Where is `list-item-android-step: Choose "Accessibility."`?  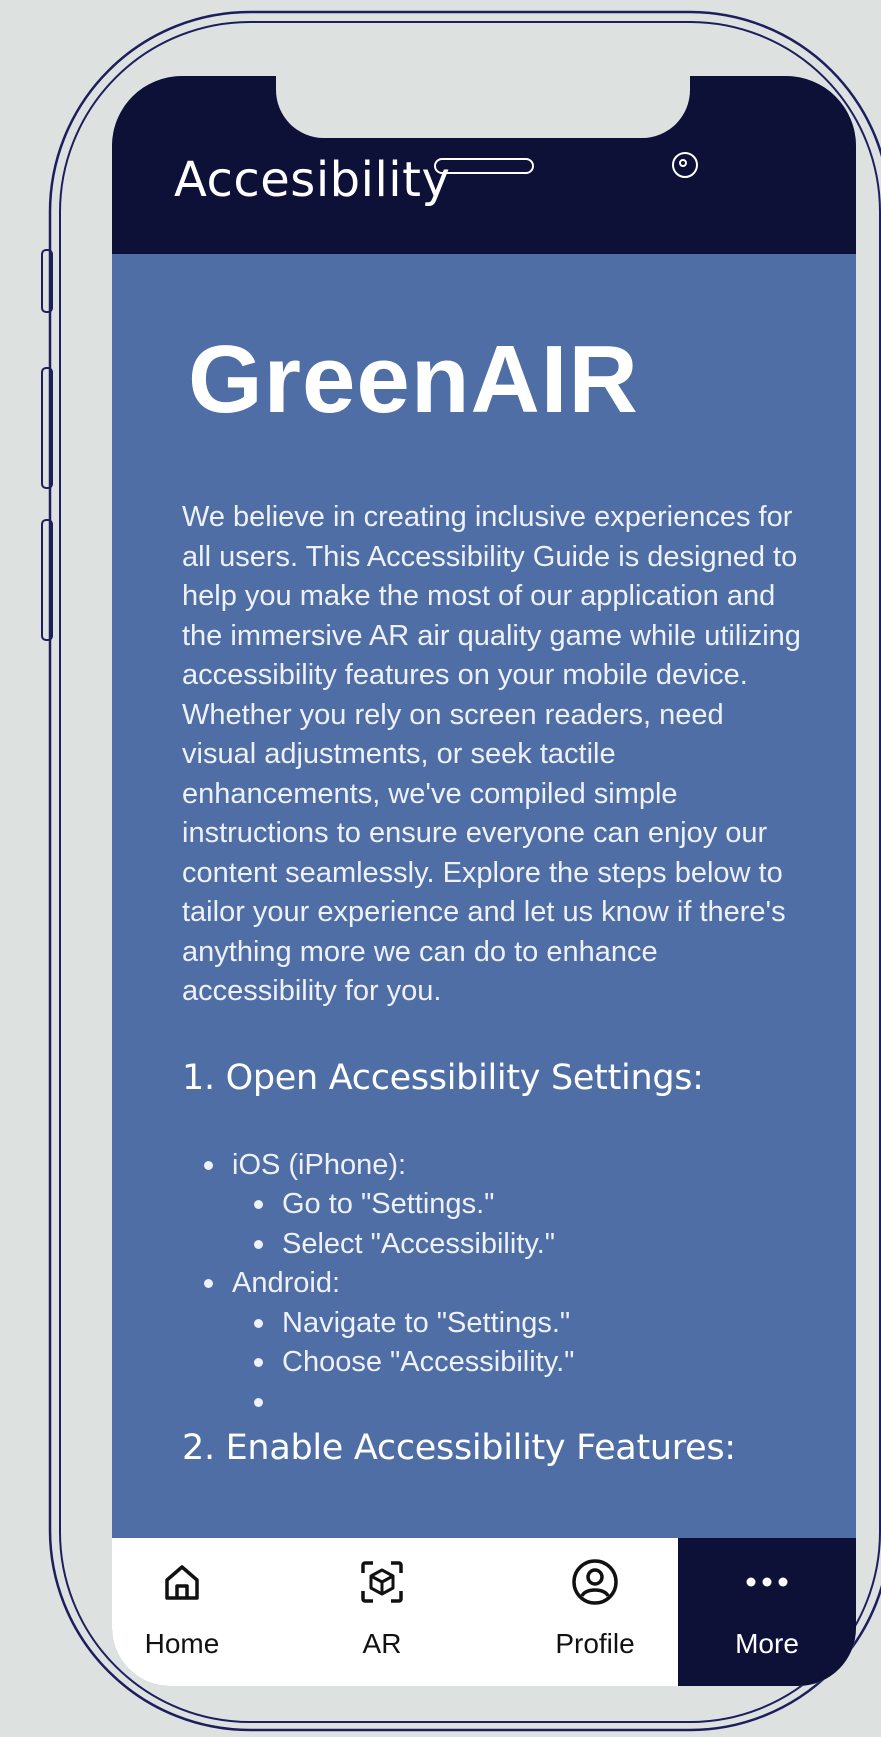 list-item-android-step: Choose "Accessibility." is located at coordinates (502, 1363).